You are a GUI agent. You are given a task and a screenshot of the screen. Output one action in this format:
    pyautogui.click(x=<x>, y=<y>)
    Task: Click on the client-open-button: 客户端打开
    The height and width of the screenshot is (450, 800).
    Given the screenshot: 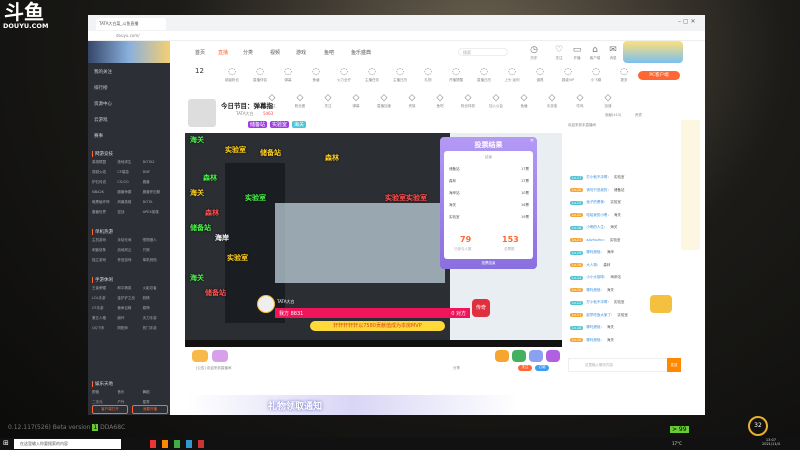 What is the action you would take?
    pyautogui.click(x=110, y=409)
    